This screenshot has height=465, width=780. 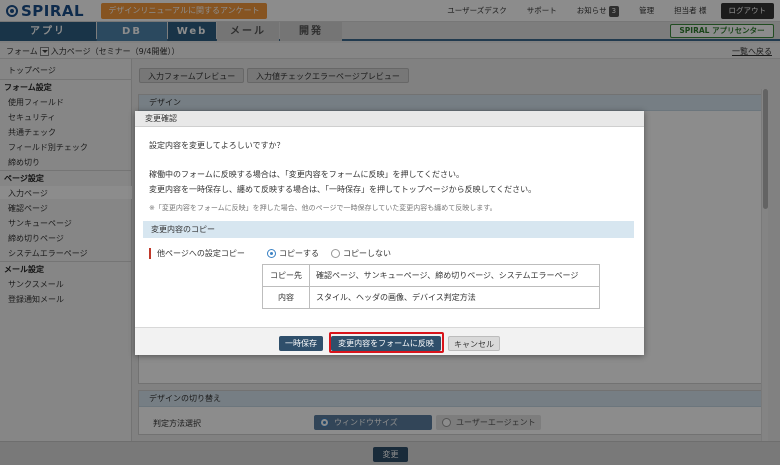 I want to click on table-value: スタイル、ヘッダの画像、デバイス判定方法, so click(x=454, y=297).